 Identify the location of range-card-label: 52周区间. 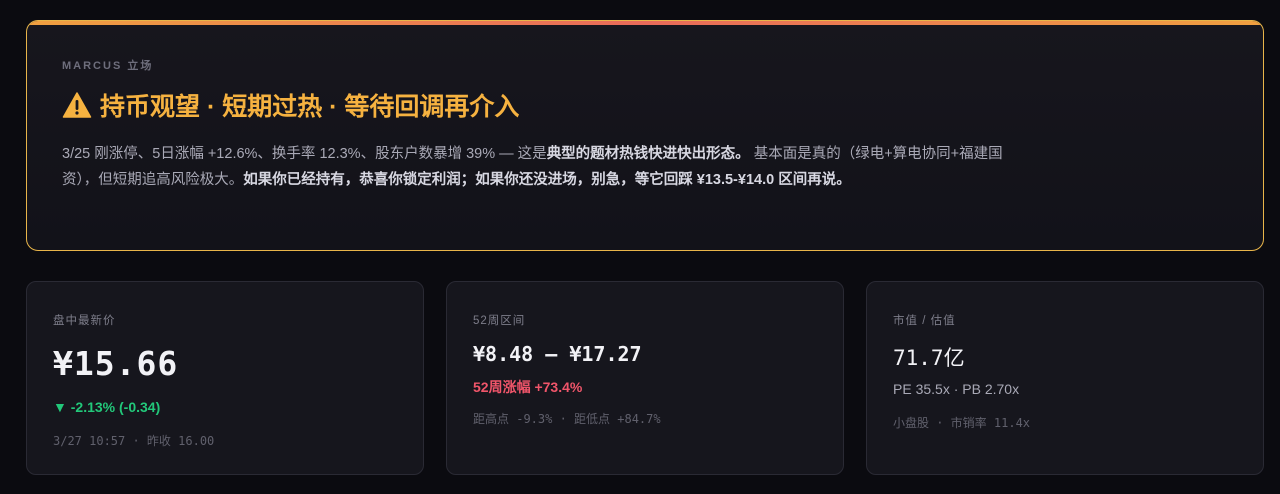
(499, 321).